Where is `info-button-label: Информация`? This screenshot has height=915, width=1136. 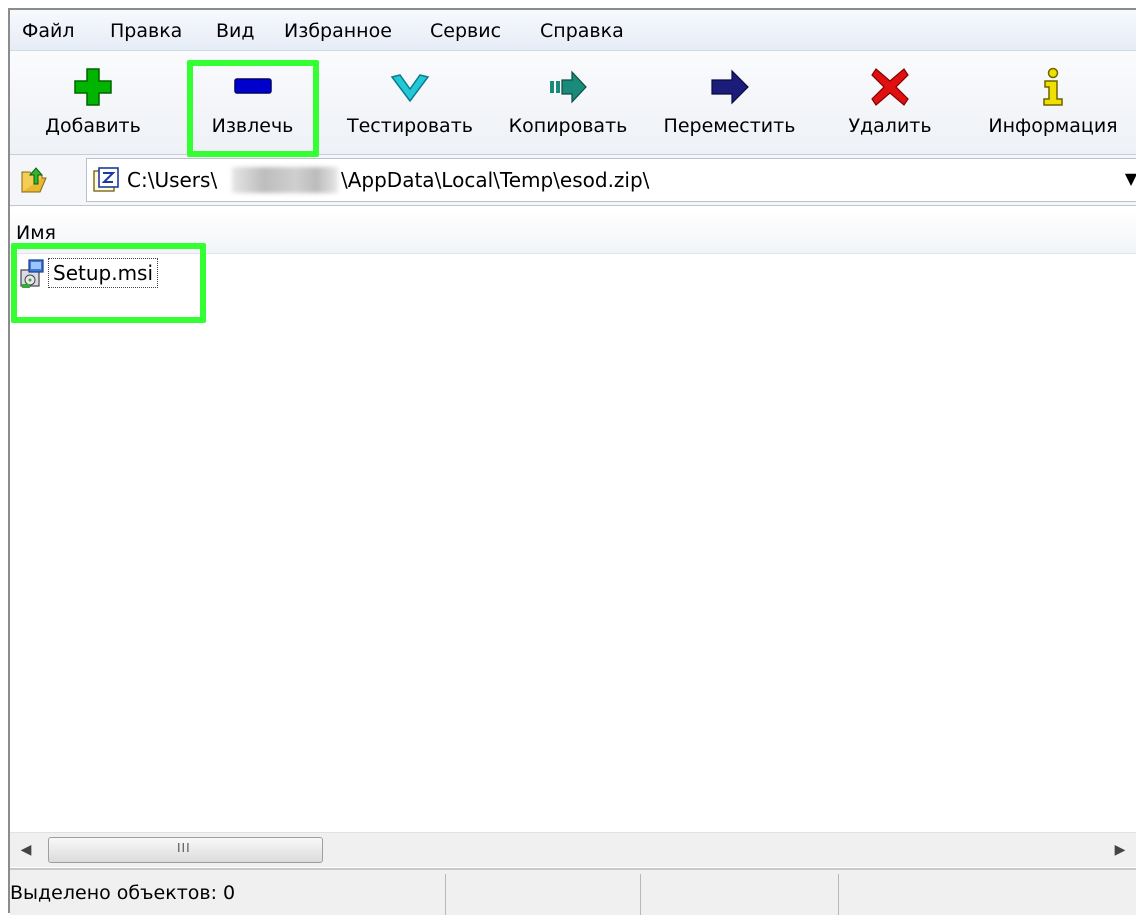
info-button-label: Информация is located at coordinates (1053, 126).